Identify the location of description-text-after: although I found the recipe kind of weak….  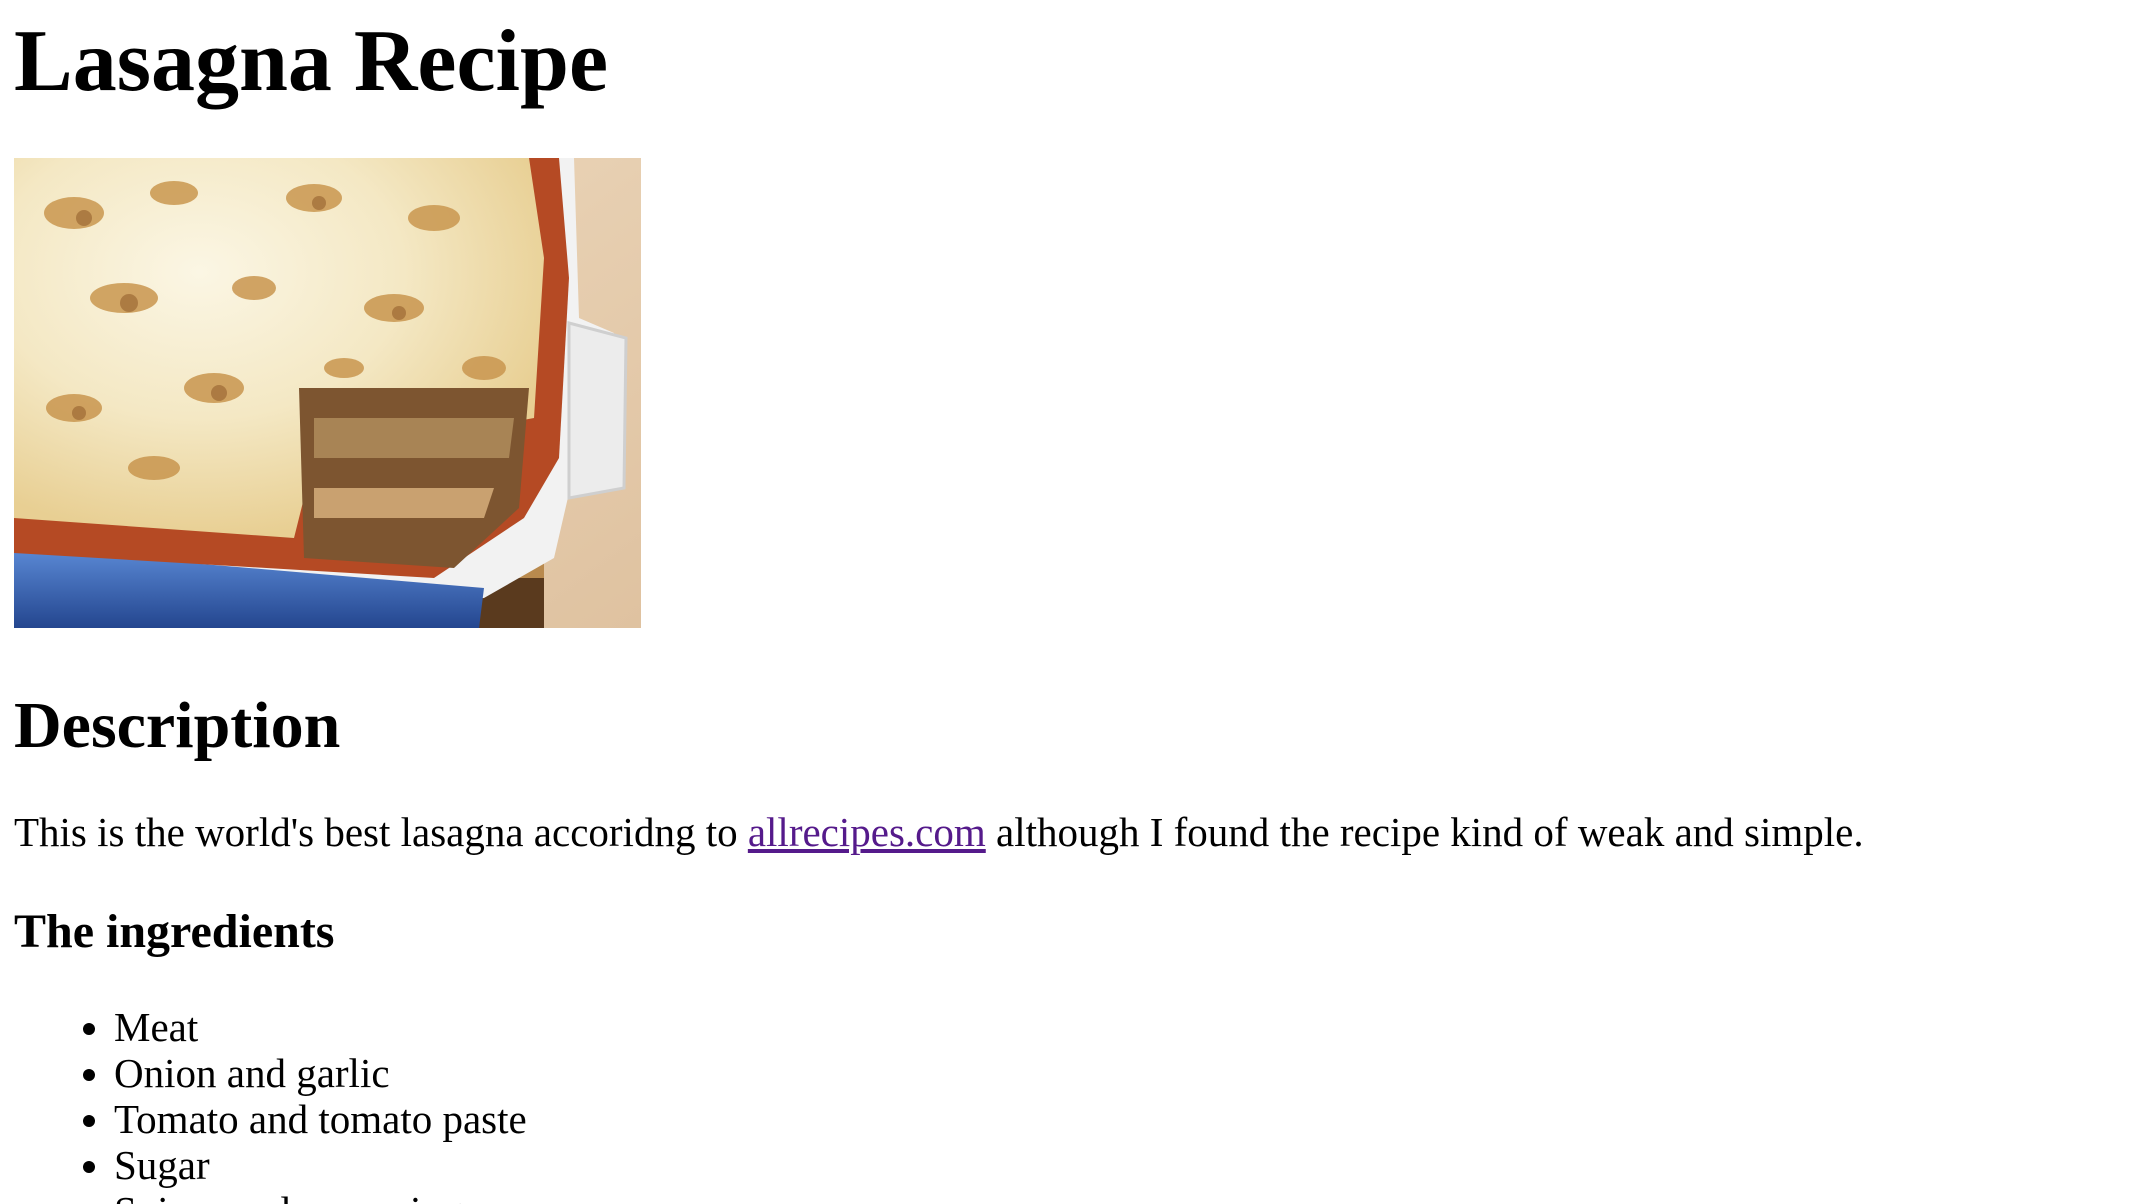
(1424, 832).